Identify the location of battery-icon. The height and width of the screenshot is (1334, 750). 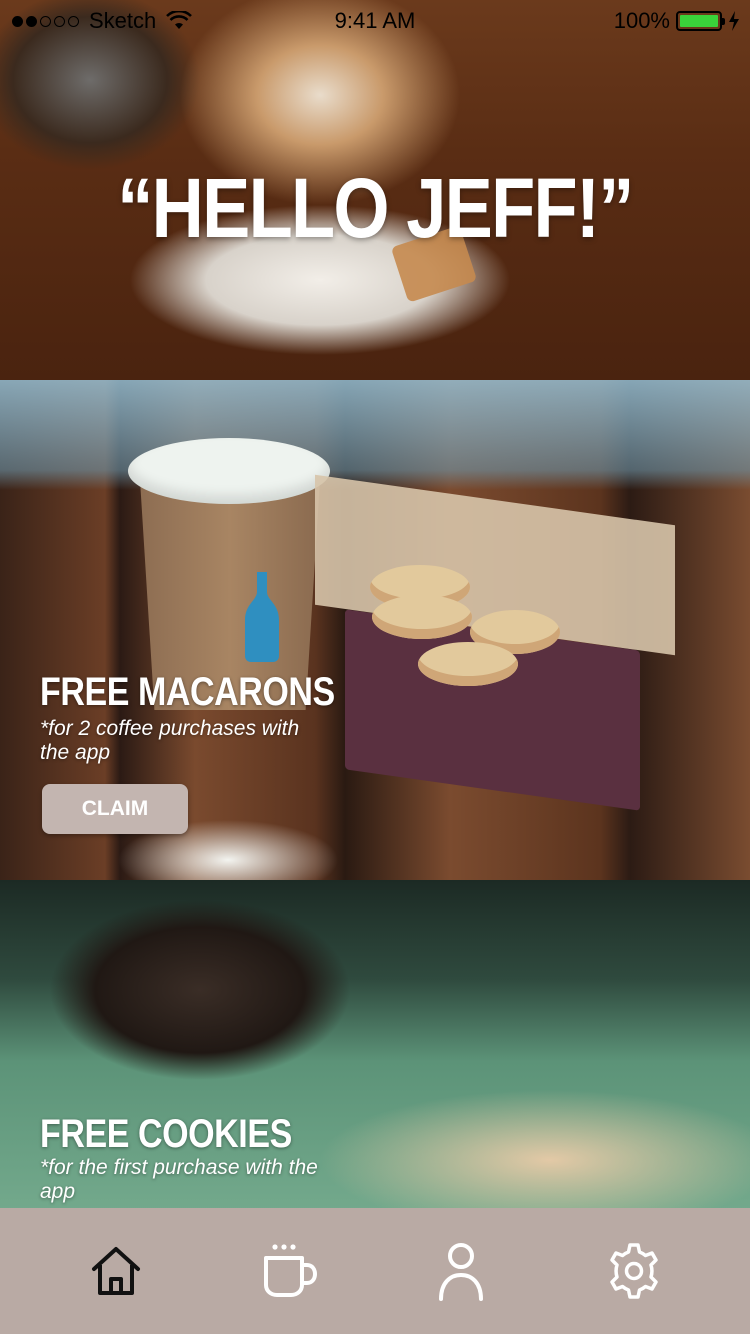
(700, 21).